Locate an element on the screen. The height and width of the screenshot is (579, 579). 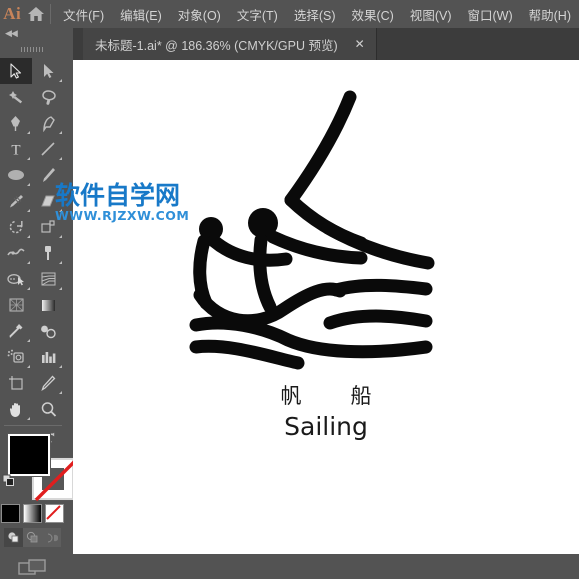
color-mode-none is located at coordinates (54, 513).